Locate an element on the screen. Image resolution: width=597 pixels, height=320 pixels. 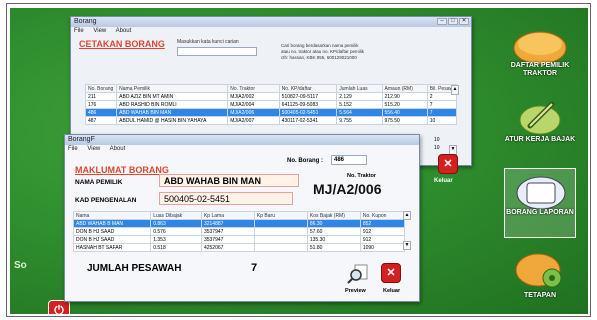
cell: 0.576 is located at coordinates (176, 231).